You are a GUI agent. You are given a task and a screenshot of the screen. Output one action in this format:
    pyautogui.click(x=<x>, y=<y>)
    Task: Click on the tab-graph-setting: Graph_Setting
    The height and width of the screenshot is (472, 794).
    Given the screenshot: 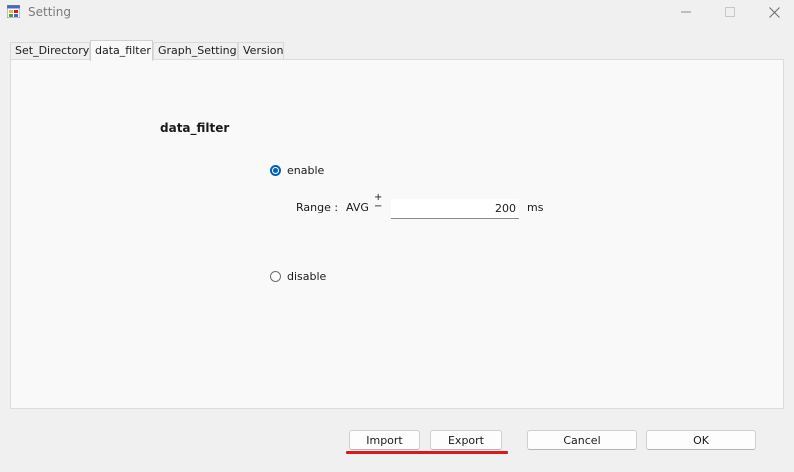 What is the action you would take?
    pyautogui.click(x=195, y=50)
    